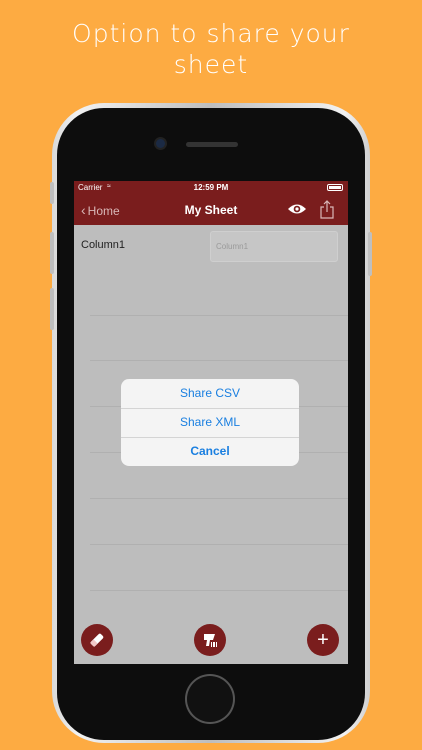 The width and height of the screenshot is (422, 750). I want to click on share-csv-button: Share CSV, so click(210, 393).